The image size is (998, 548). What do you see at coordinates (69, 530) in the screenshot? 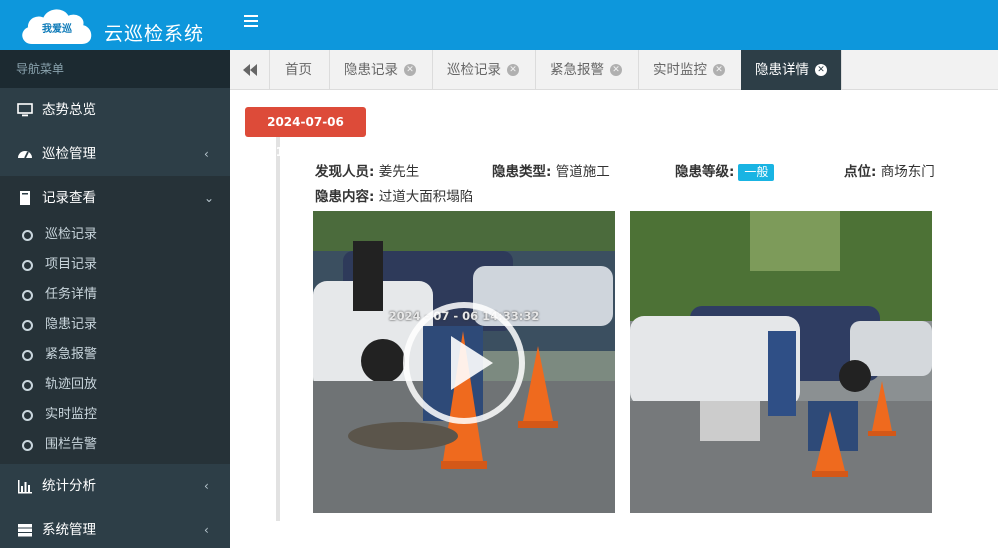
I see `sidebar-item-label: 系统管理` at bounding box center [69, 530].